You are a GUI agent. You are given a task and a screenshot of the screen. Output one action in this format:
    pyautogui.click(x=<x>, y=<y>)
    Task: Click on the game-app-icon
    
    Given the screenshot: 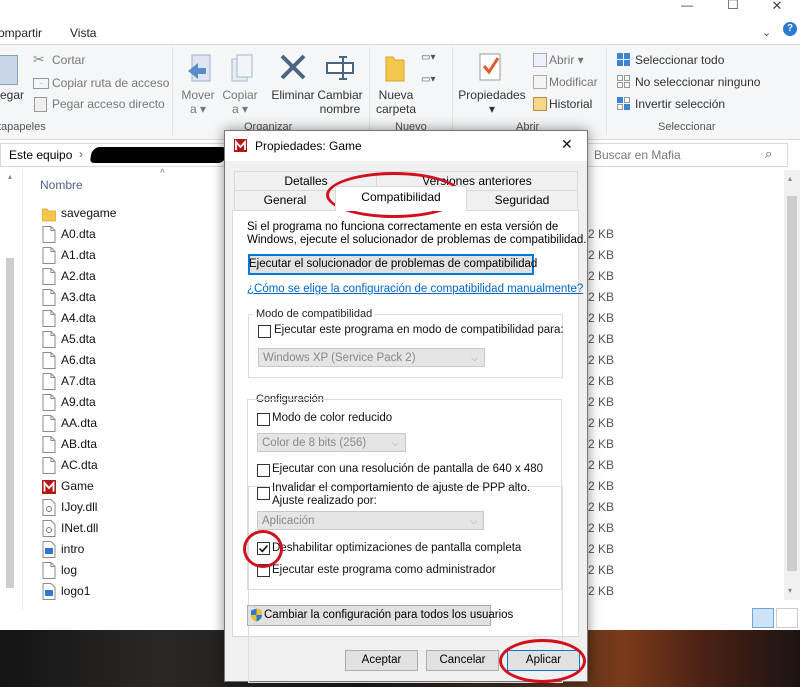 What is the action you would take?
    pyautogui.click(x=240, y=145)
    